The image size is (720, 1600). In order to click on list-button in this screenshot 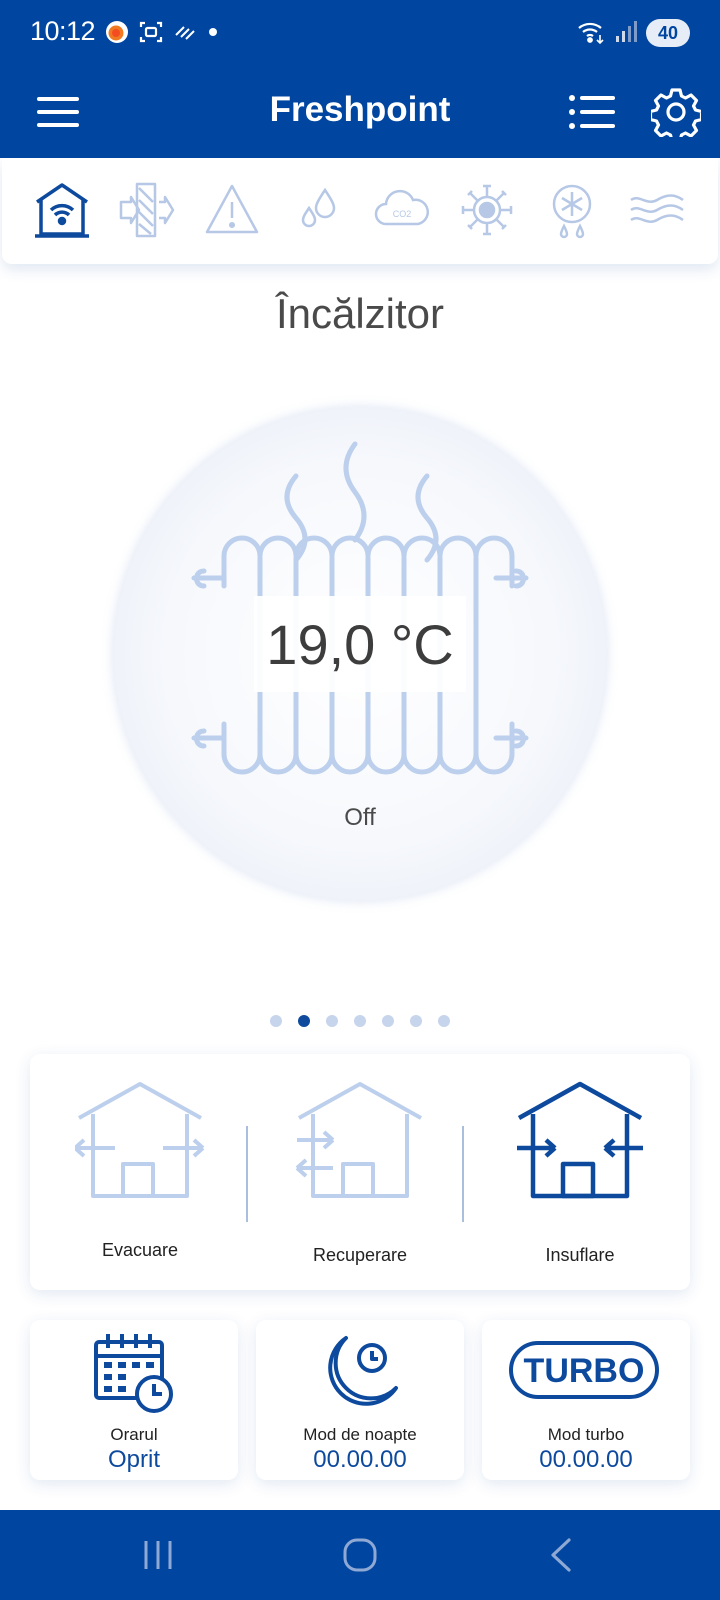, I will do `click(592, 112)`.